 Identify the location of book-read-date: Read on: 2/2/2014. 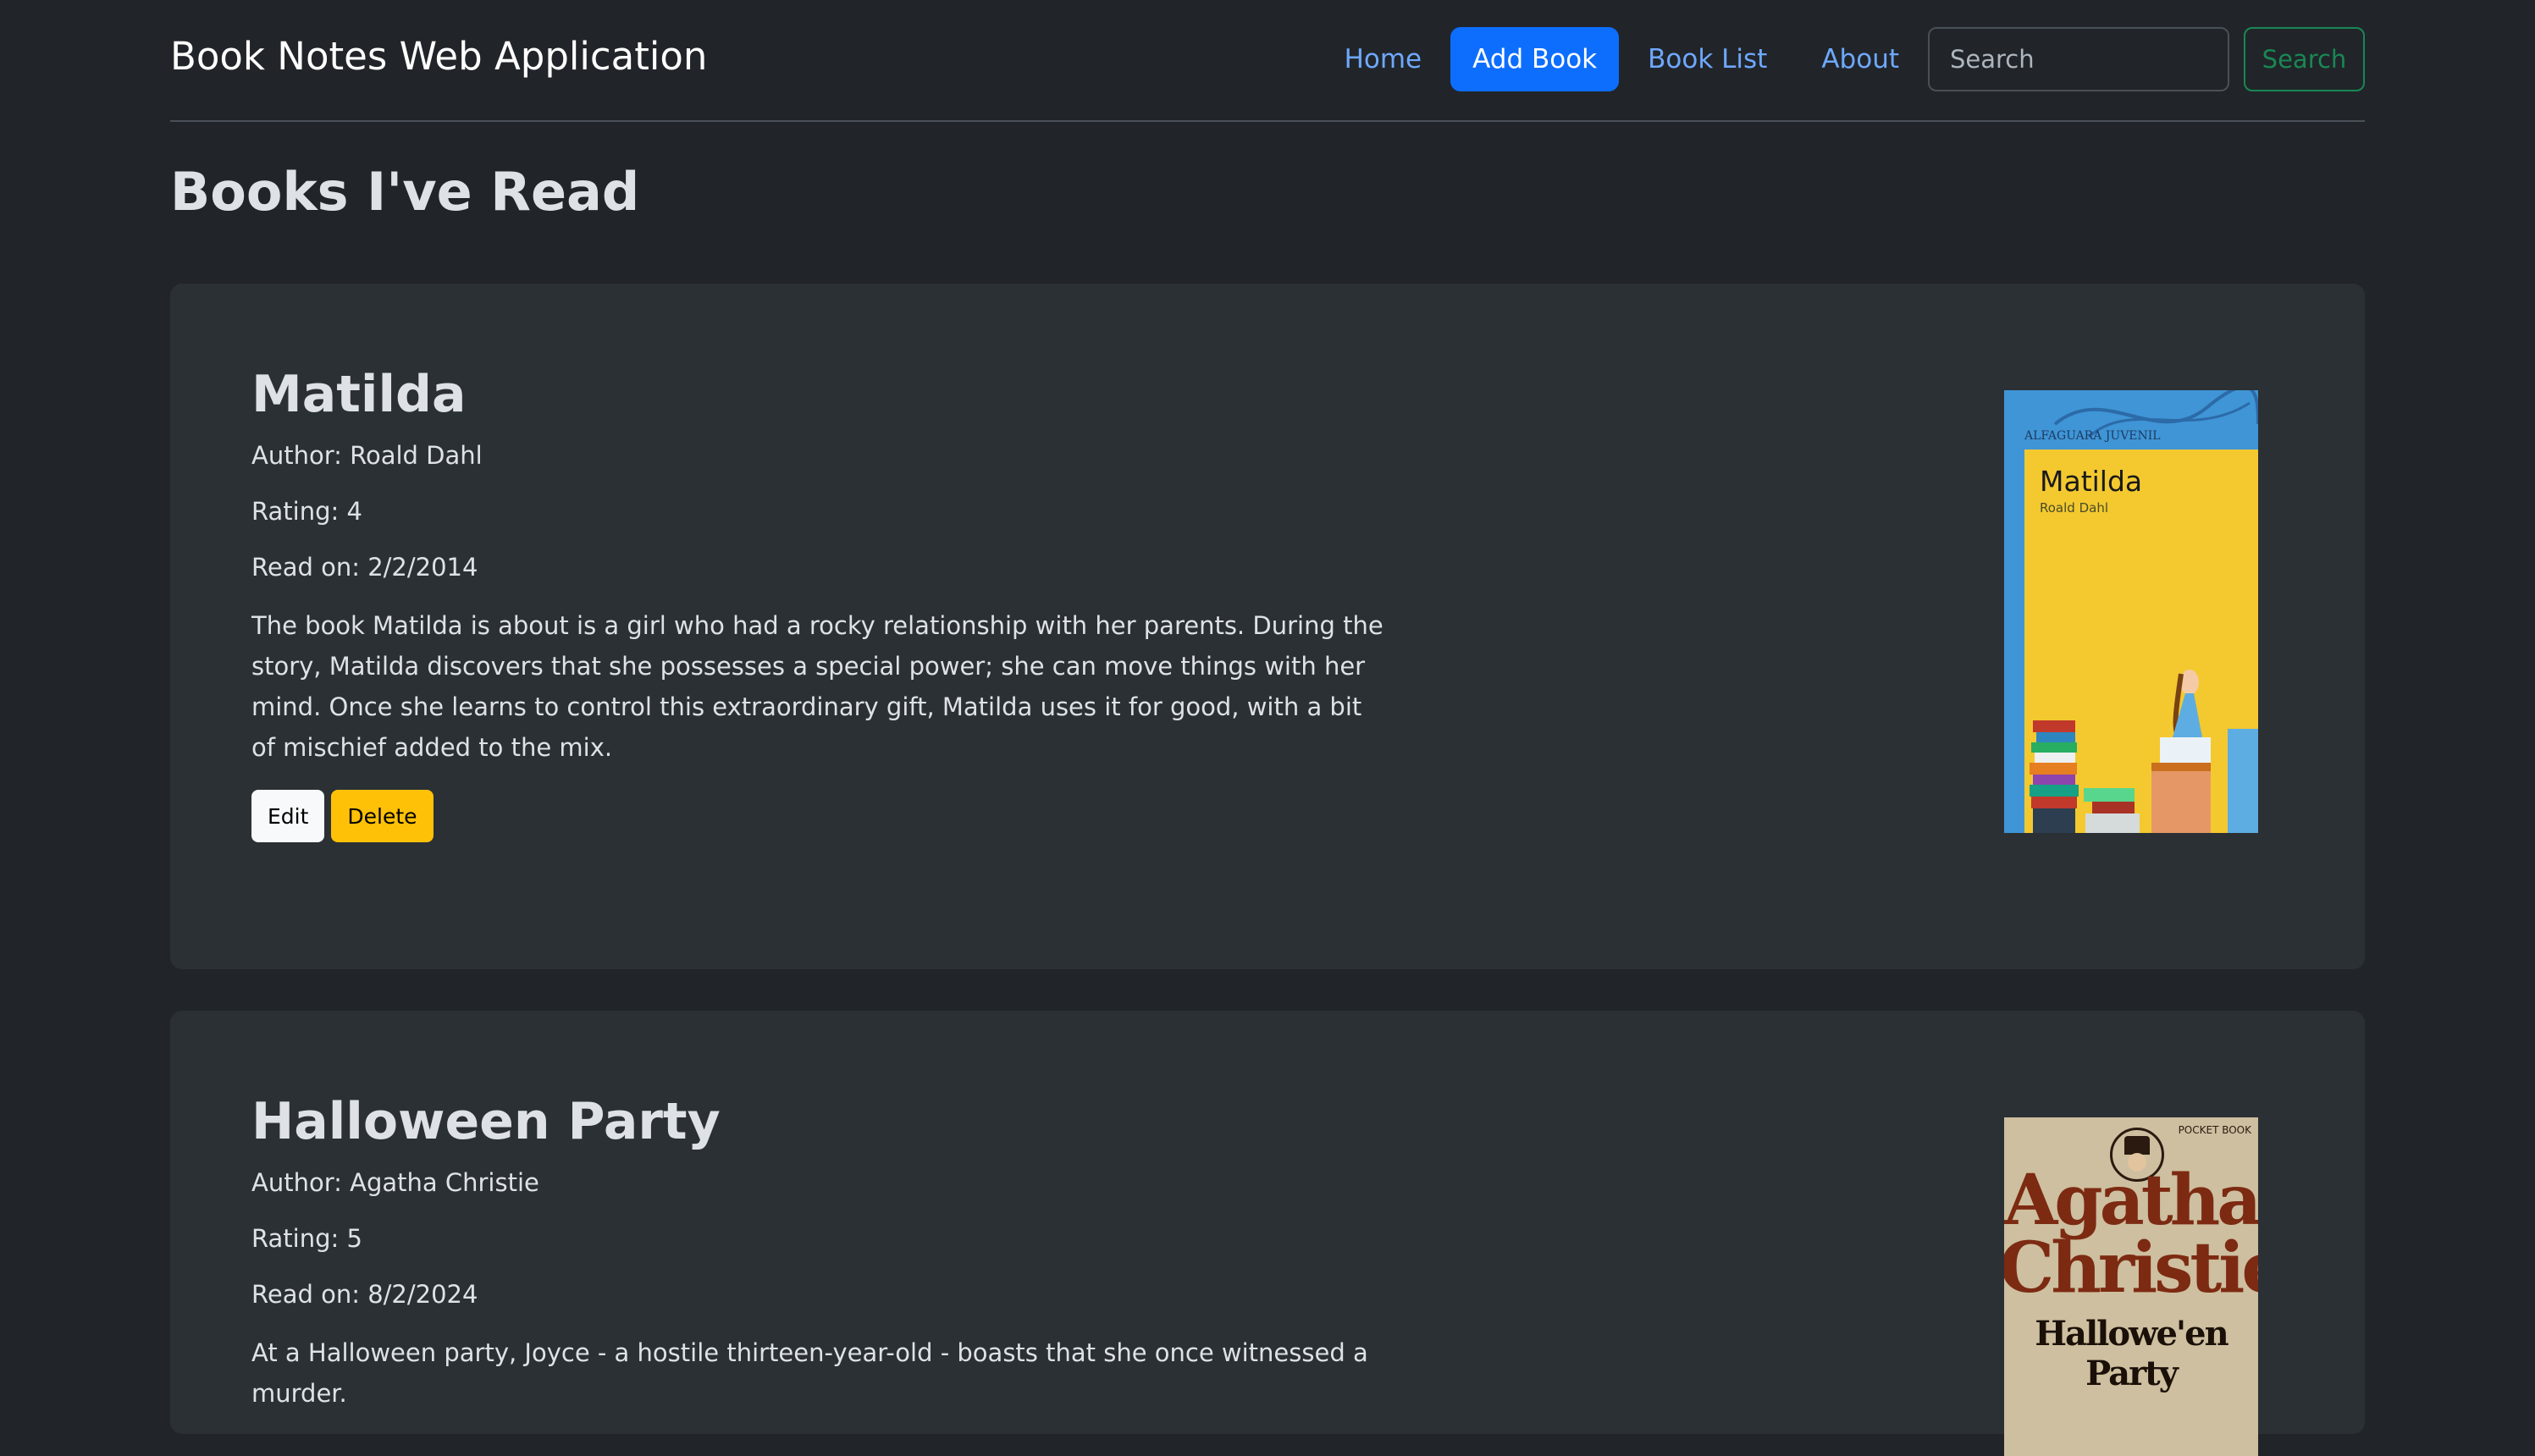
(364, 567).